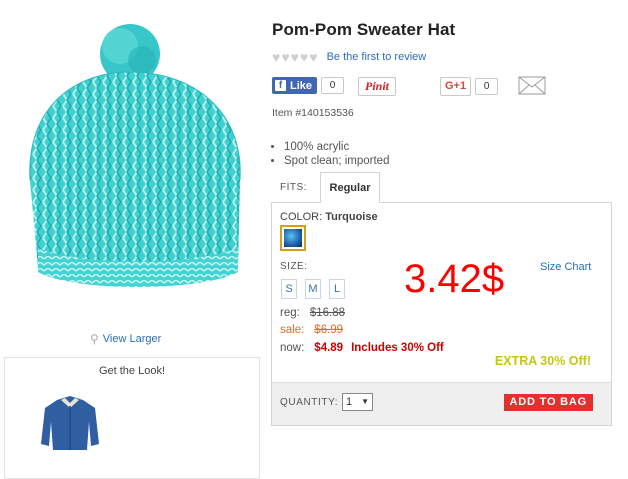 The width and height of the screenshot is (628, 479). Describe the element at coordinates (337, 289) in the screenshot. I see `size-button-l: L` at that location.